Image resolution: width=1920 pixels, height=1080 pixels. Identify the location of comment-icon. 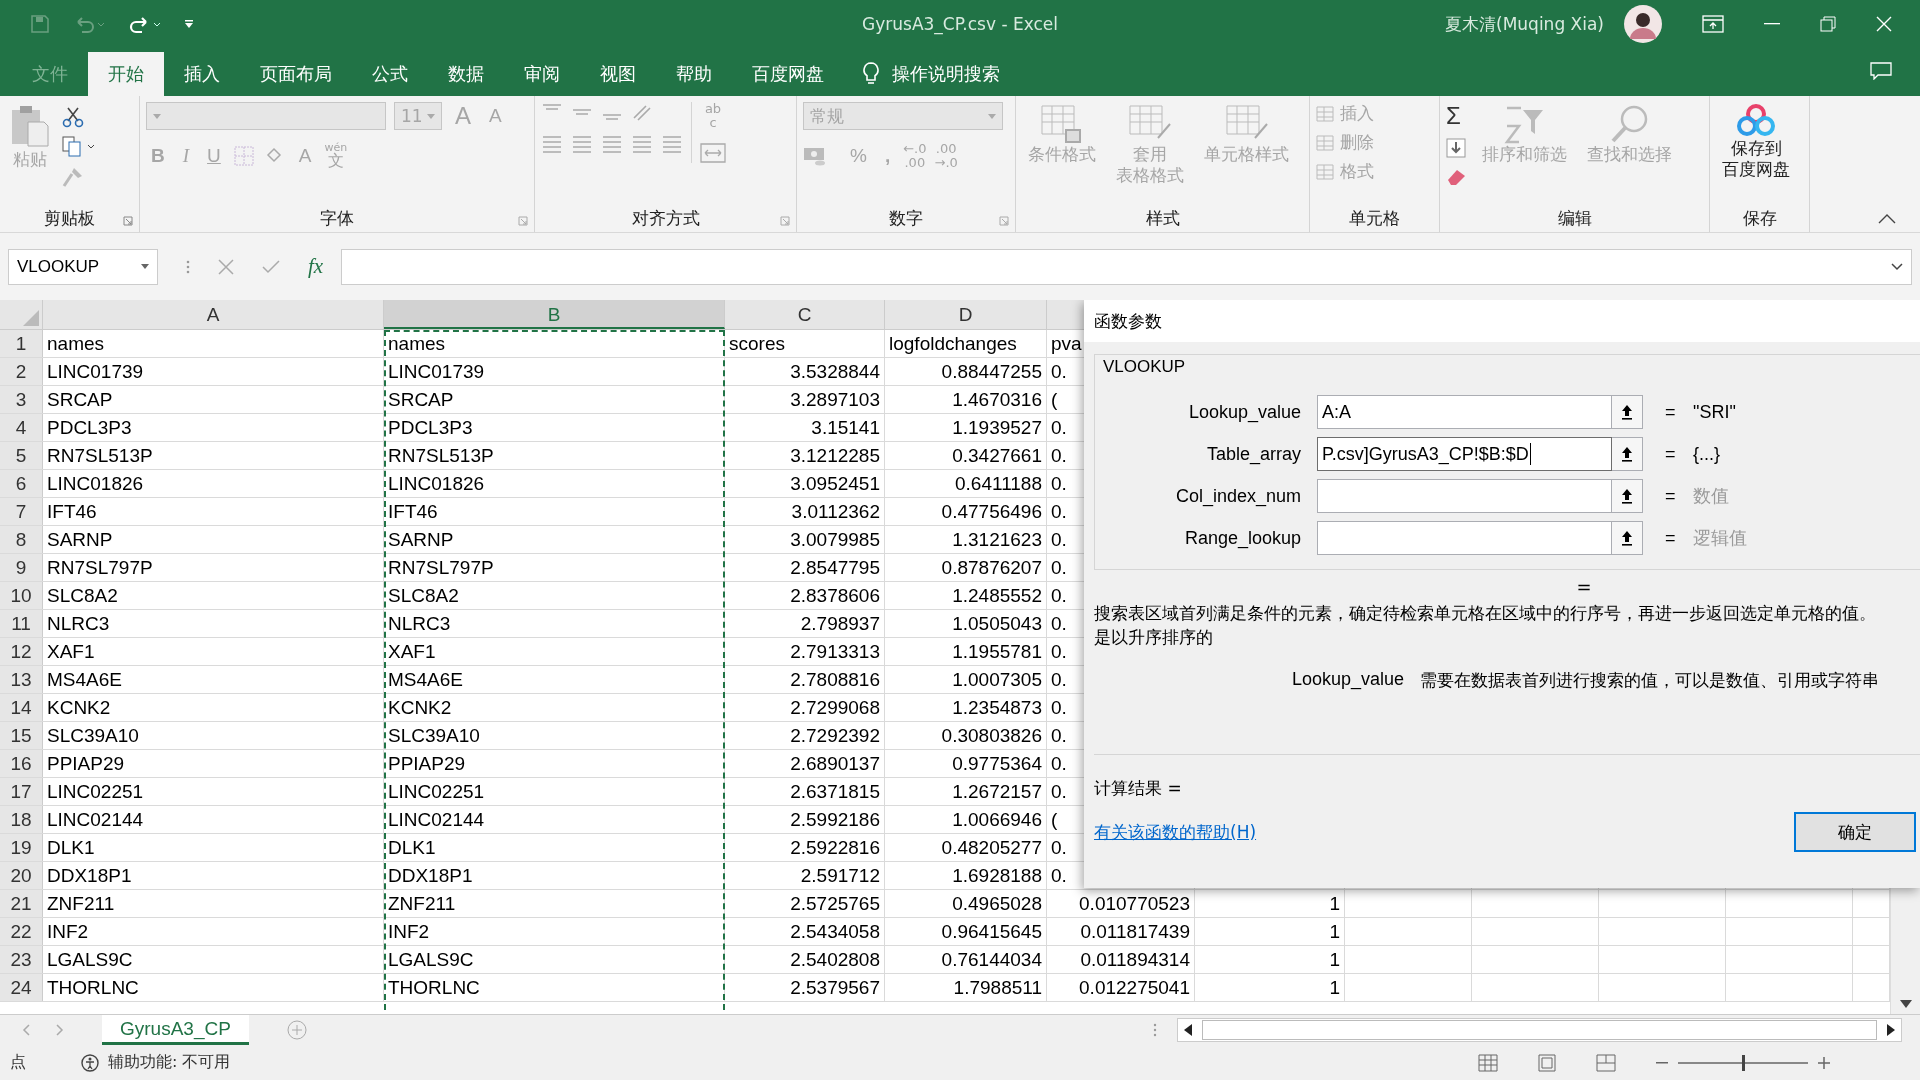
(1881, 71).